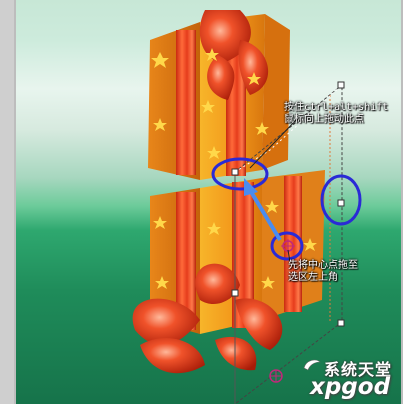 This screenshot has width=403, height=404. Describe the element at coordinates (350, 387) in the screenshot. I see `watermark-bottom-text: xpgod` at that location.